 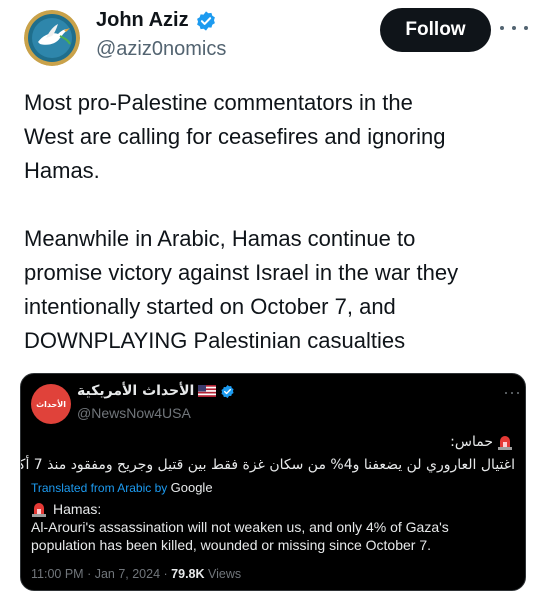 I want to click on quoted-author-handle: @NewsNow4USA, so click(x=134, y=413).